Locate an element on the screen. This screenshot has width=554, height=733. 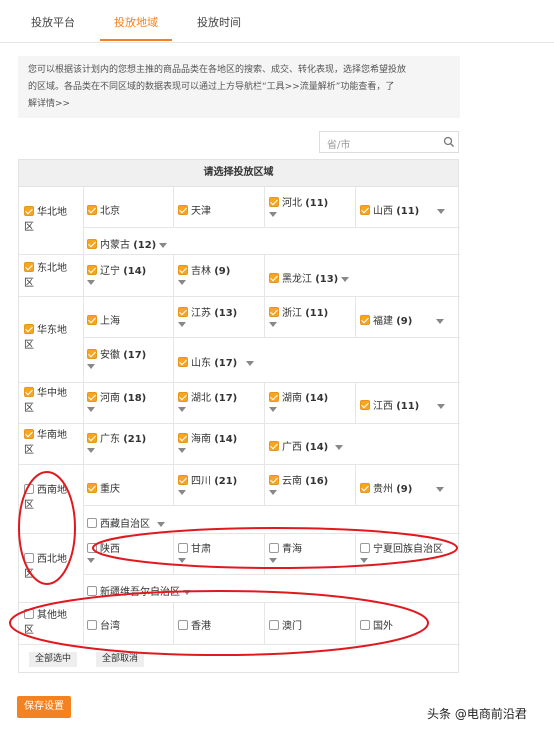
province-jilin: 吉林 (9) is located at coordinates (204, 275).